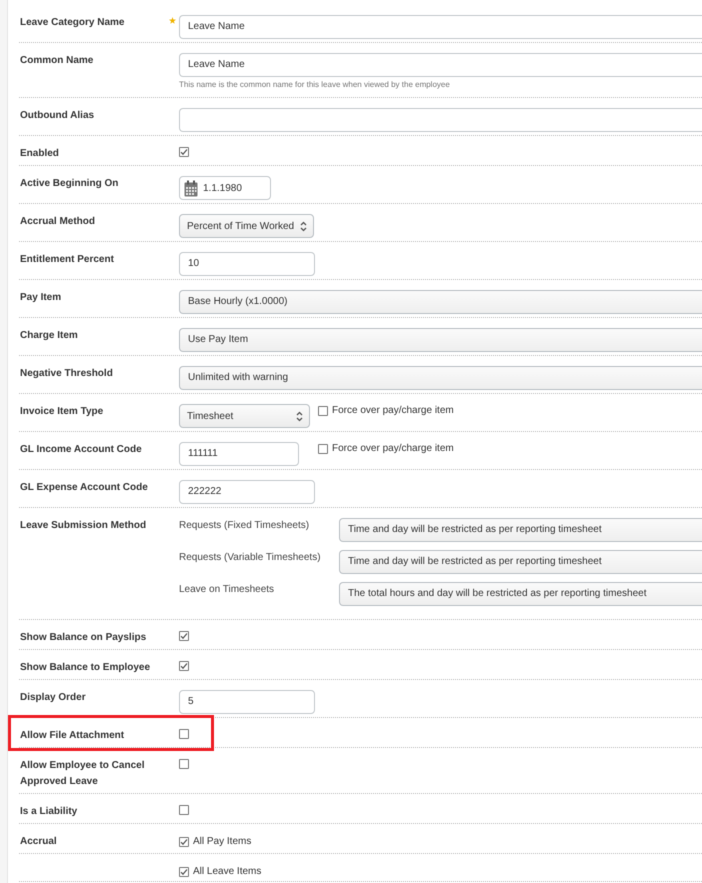 The image size is (702, 883). Describe the element at coordinates (39, 842) in the screenshot. I see `field-label: Accrual` at that location.